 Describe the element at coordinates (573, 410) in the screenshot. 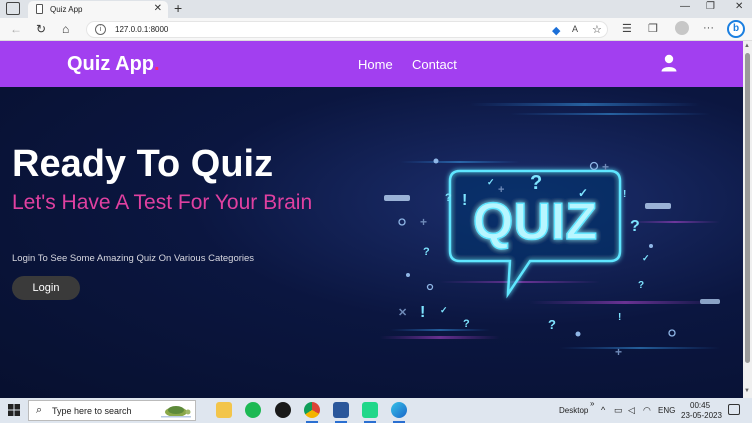

I see `desktop-toolbar-label: Desktop` at that location.